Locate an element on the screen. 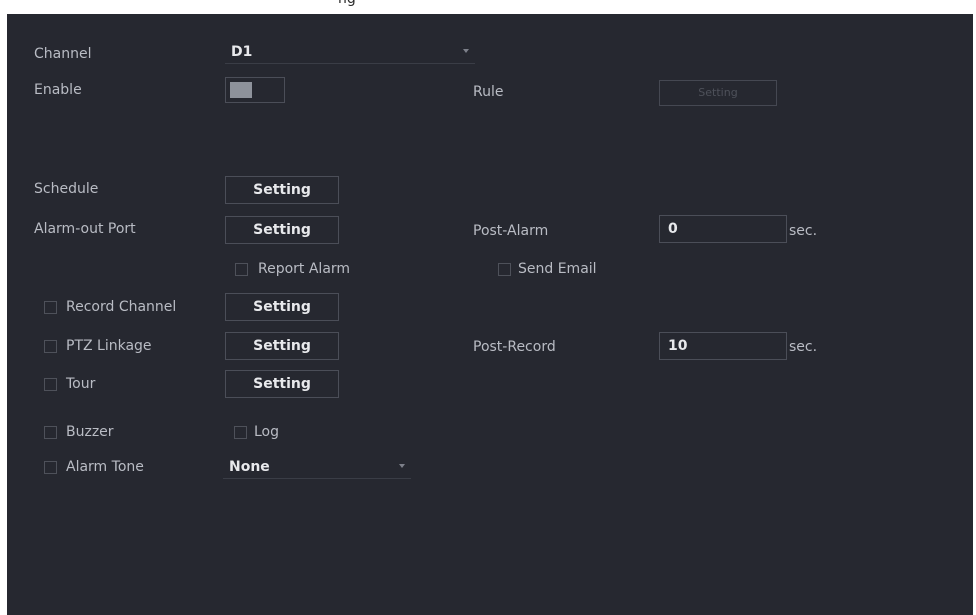 Image resolution: width=976 pixels, height=615 pixels. toggle-knob is located at coordinates (241, 90).